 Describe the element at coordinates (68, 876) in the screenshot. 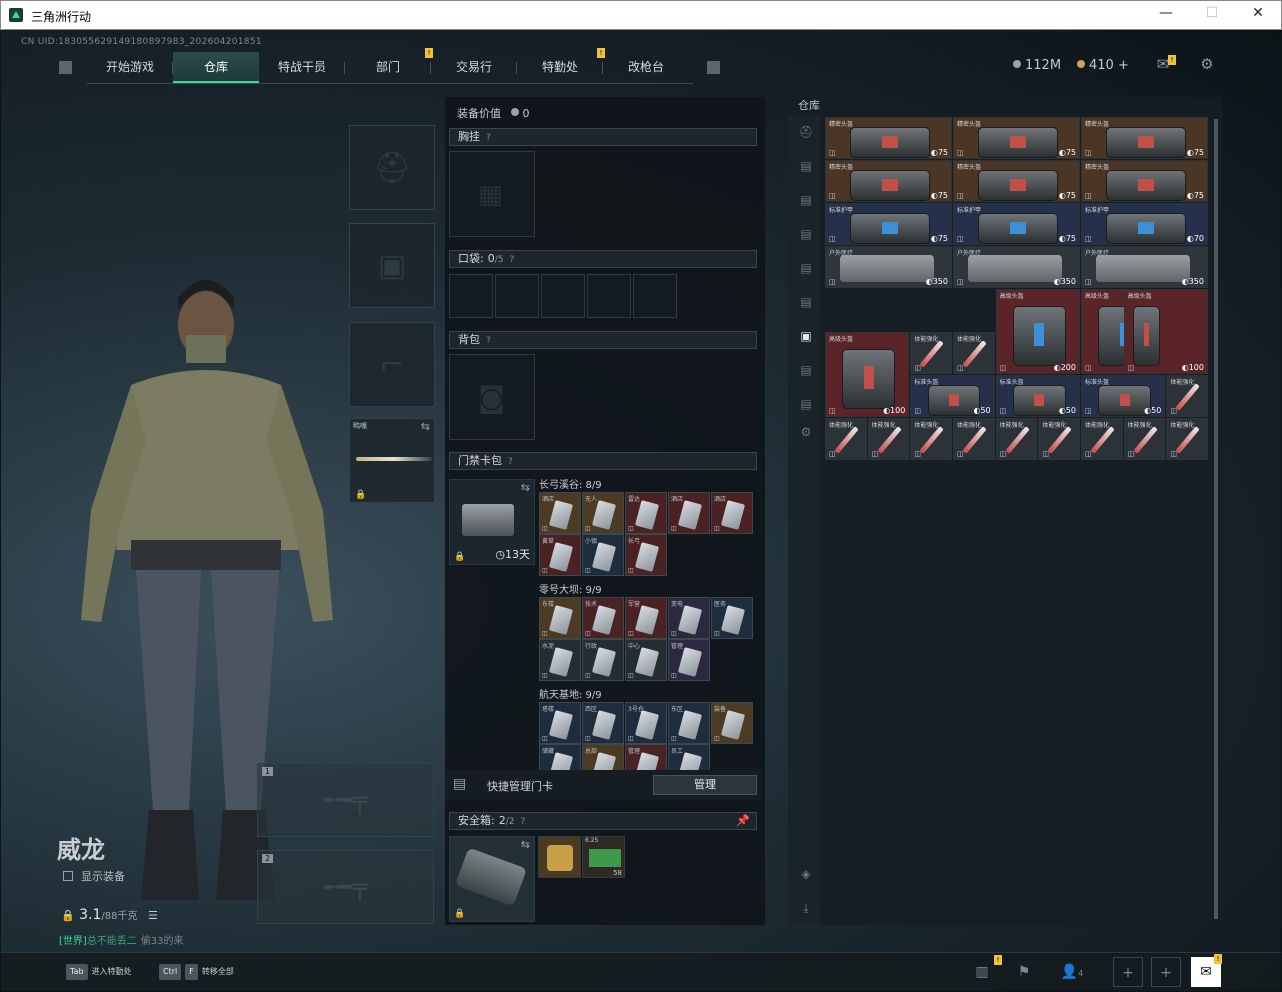

I see `checkbox` at that location.